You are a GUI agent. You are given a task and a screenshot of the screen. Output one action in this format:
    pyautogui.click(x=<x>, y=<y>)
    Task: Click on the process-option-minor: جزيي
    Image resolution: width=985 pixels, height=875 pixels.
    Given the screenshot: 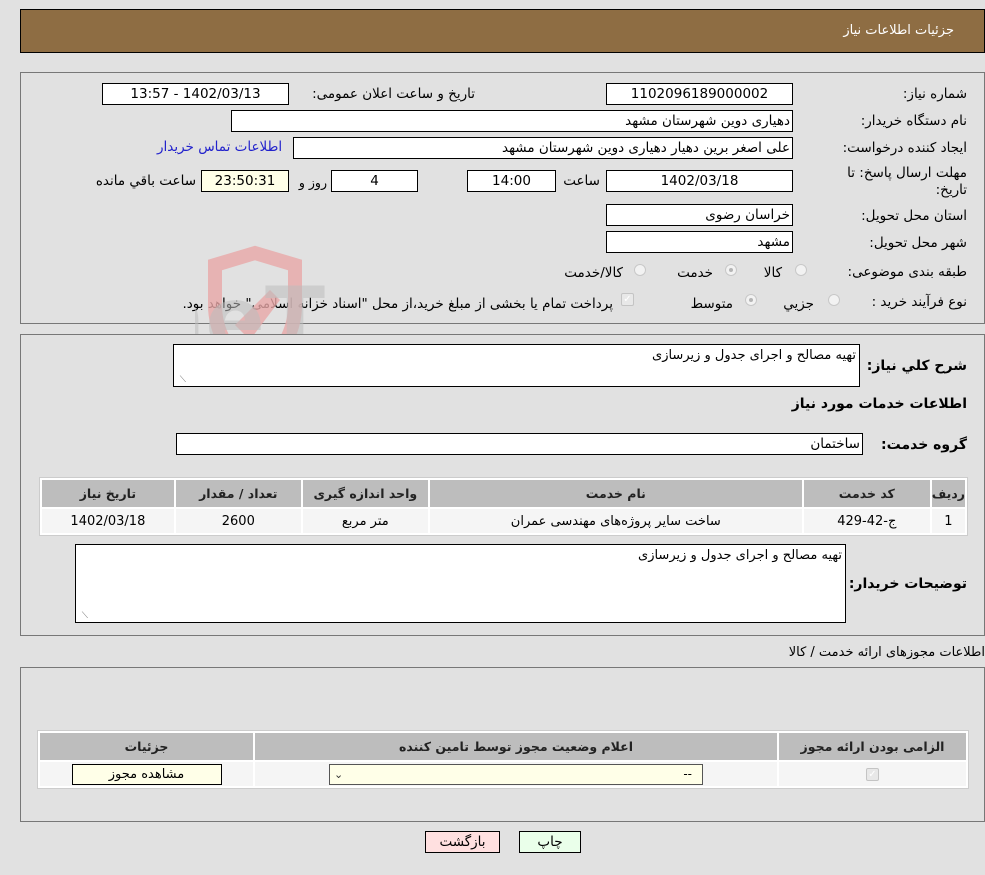 What is the action you would take?
    pyautogui.click(x=798, y=304)
    